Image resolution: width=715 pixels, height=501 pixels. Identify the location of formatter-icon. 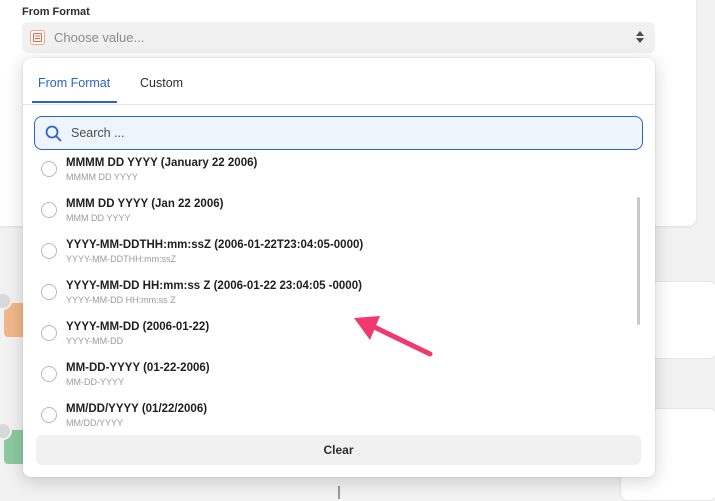
(37, 37).